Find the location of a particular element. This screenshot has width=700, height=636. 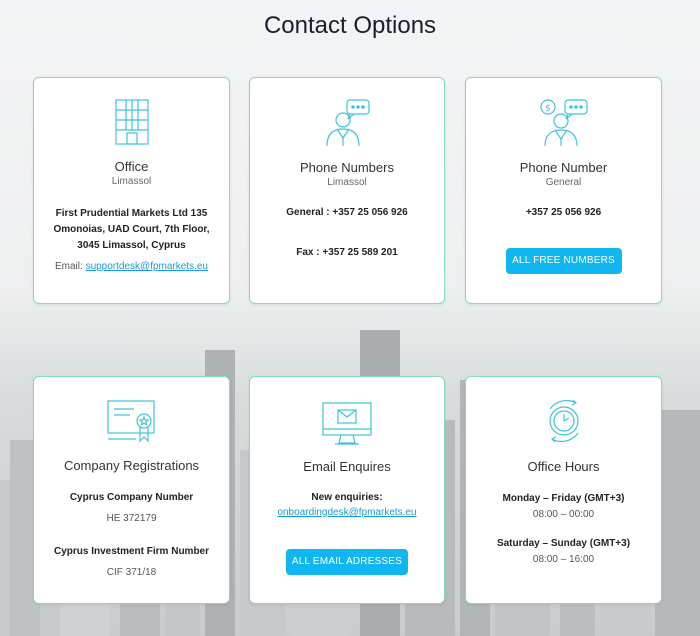

registrations-value1: HE 372179 is located at coordinates (131, 518).